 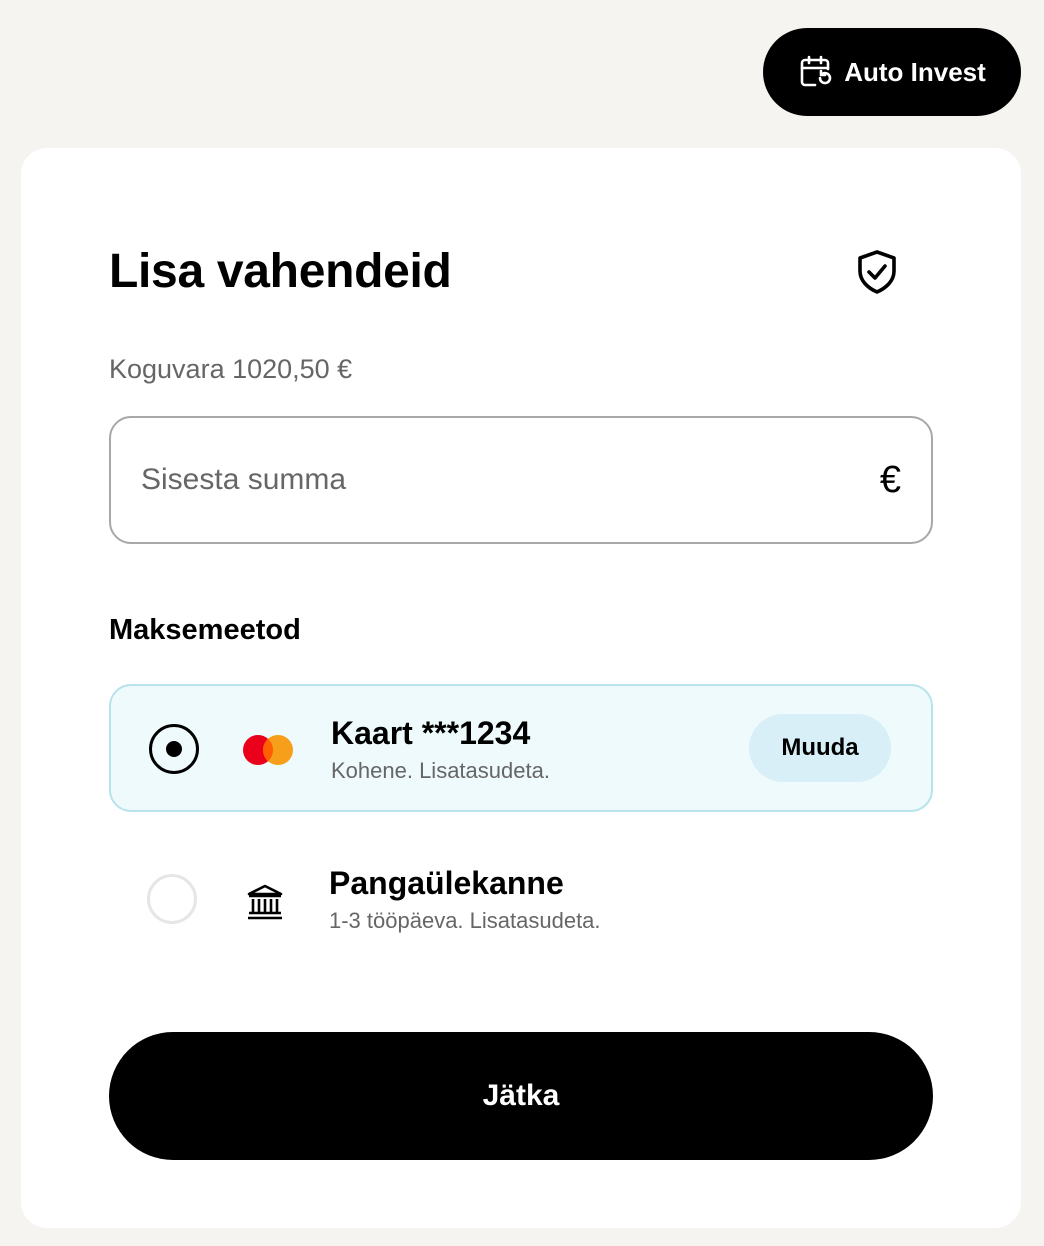 I want to click on continue-button: Jätka, so click(x=521, y=1096).